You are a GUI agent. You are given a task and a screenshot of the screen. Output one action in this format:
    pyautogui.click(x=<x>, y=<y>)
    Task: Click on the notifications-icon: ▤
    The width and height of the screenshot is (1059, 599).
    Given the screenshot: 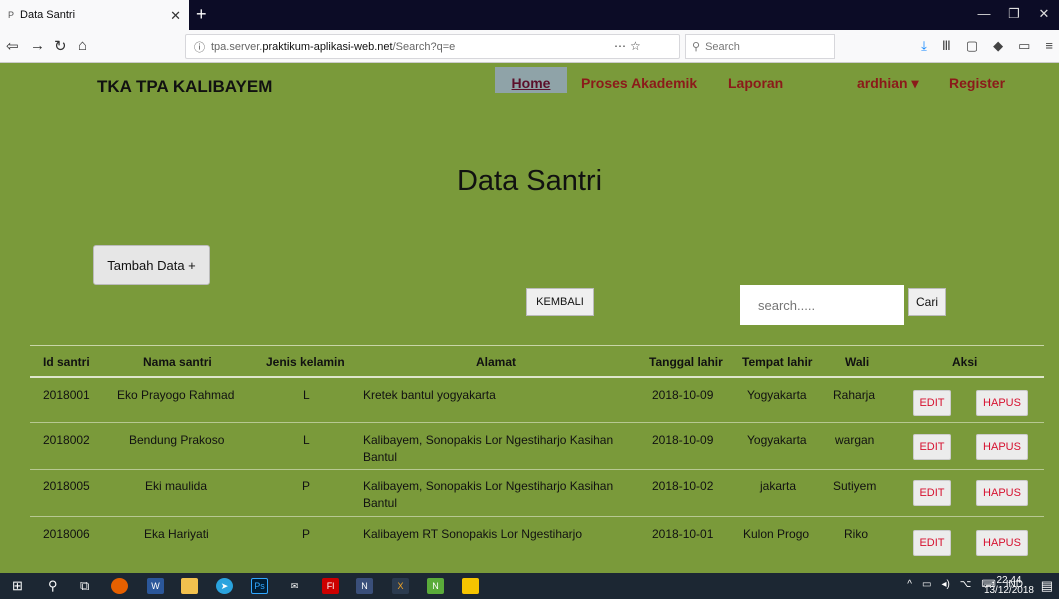 What is the action you would take?
    pyautogui.click(x=1047, y=586)
    